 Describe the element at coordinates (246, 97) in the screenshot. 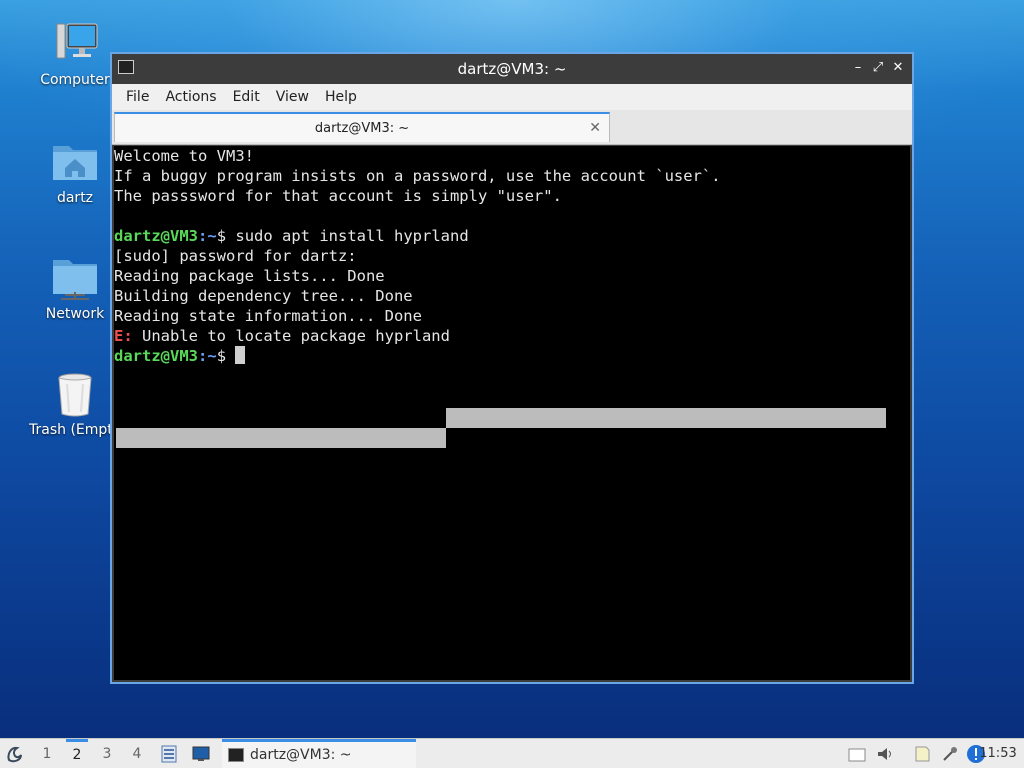

I see `menu-edit: Edit` at that location.